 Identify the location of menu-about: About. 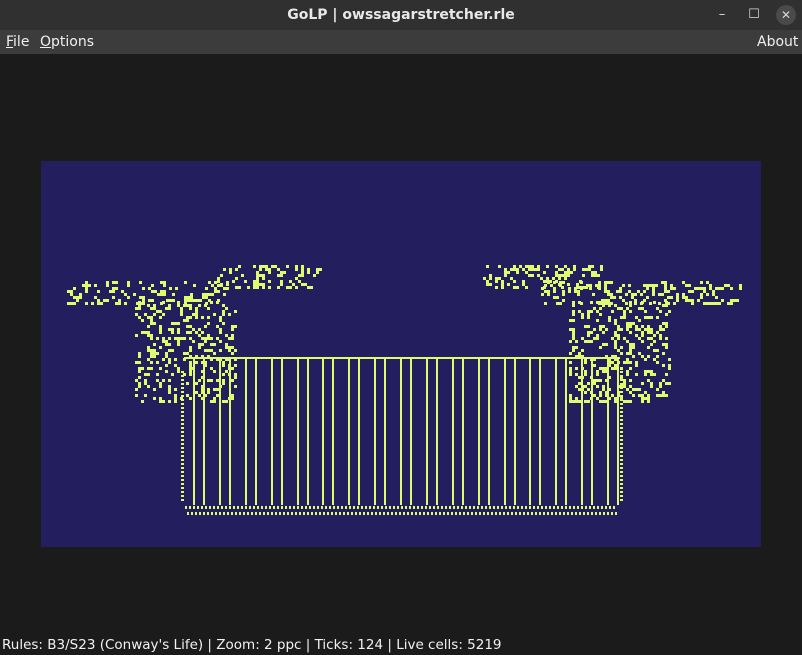
(777, 42).